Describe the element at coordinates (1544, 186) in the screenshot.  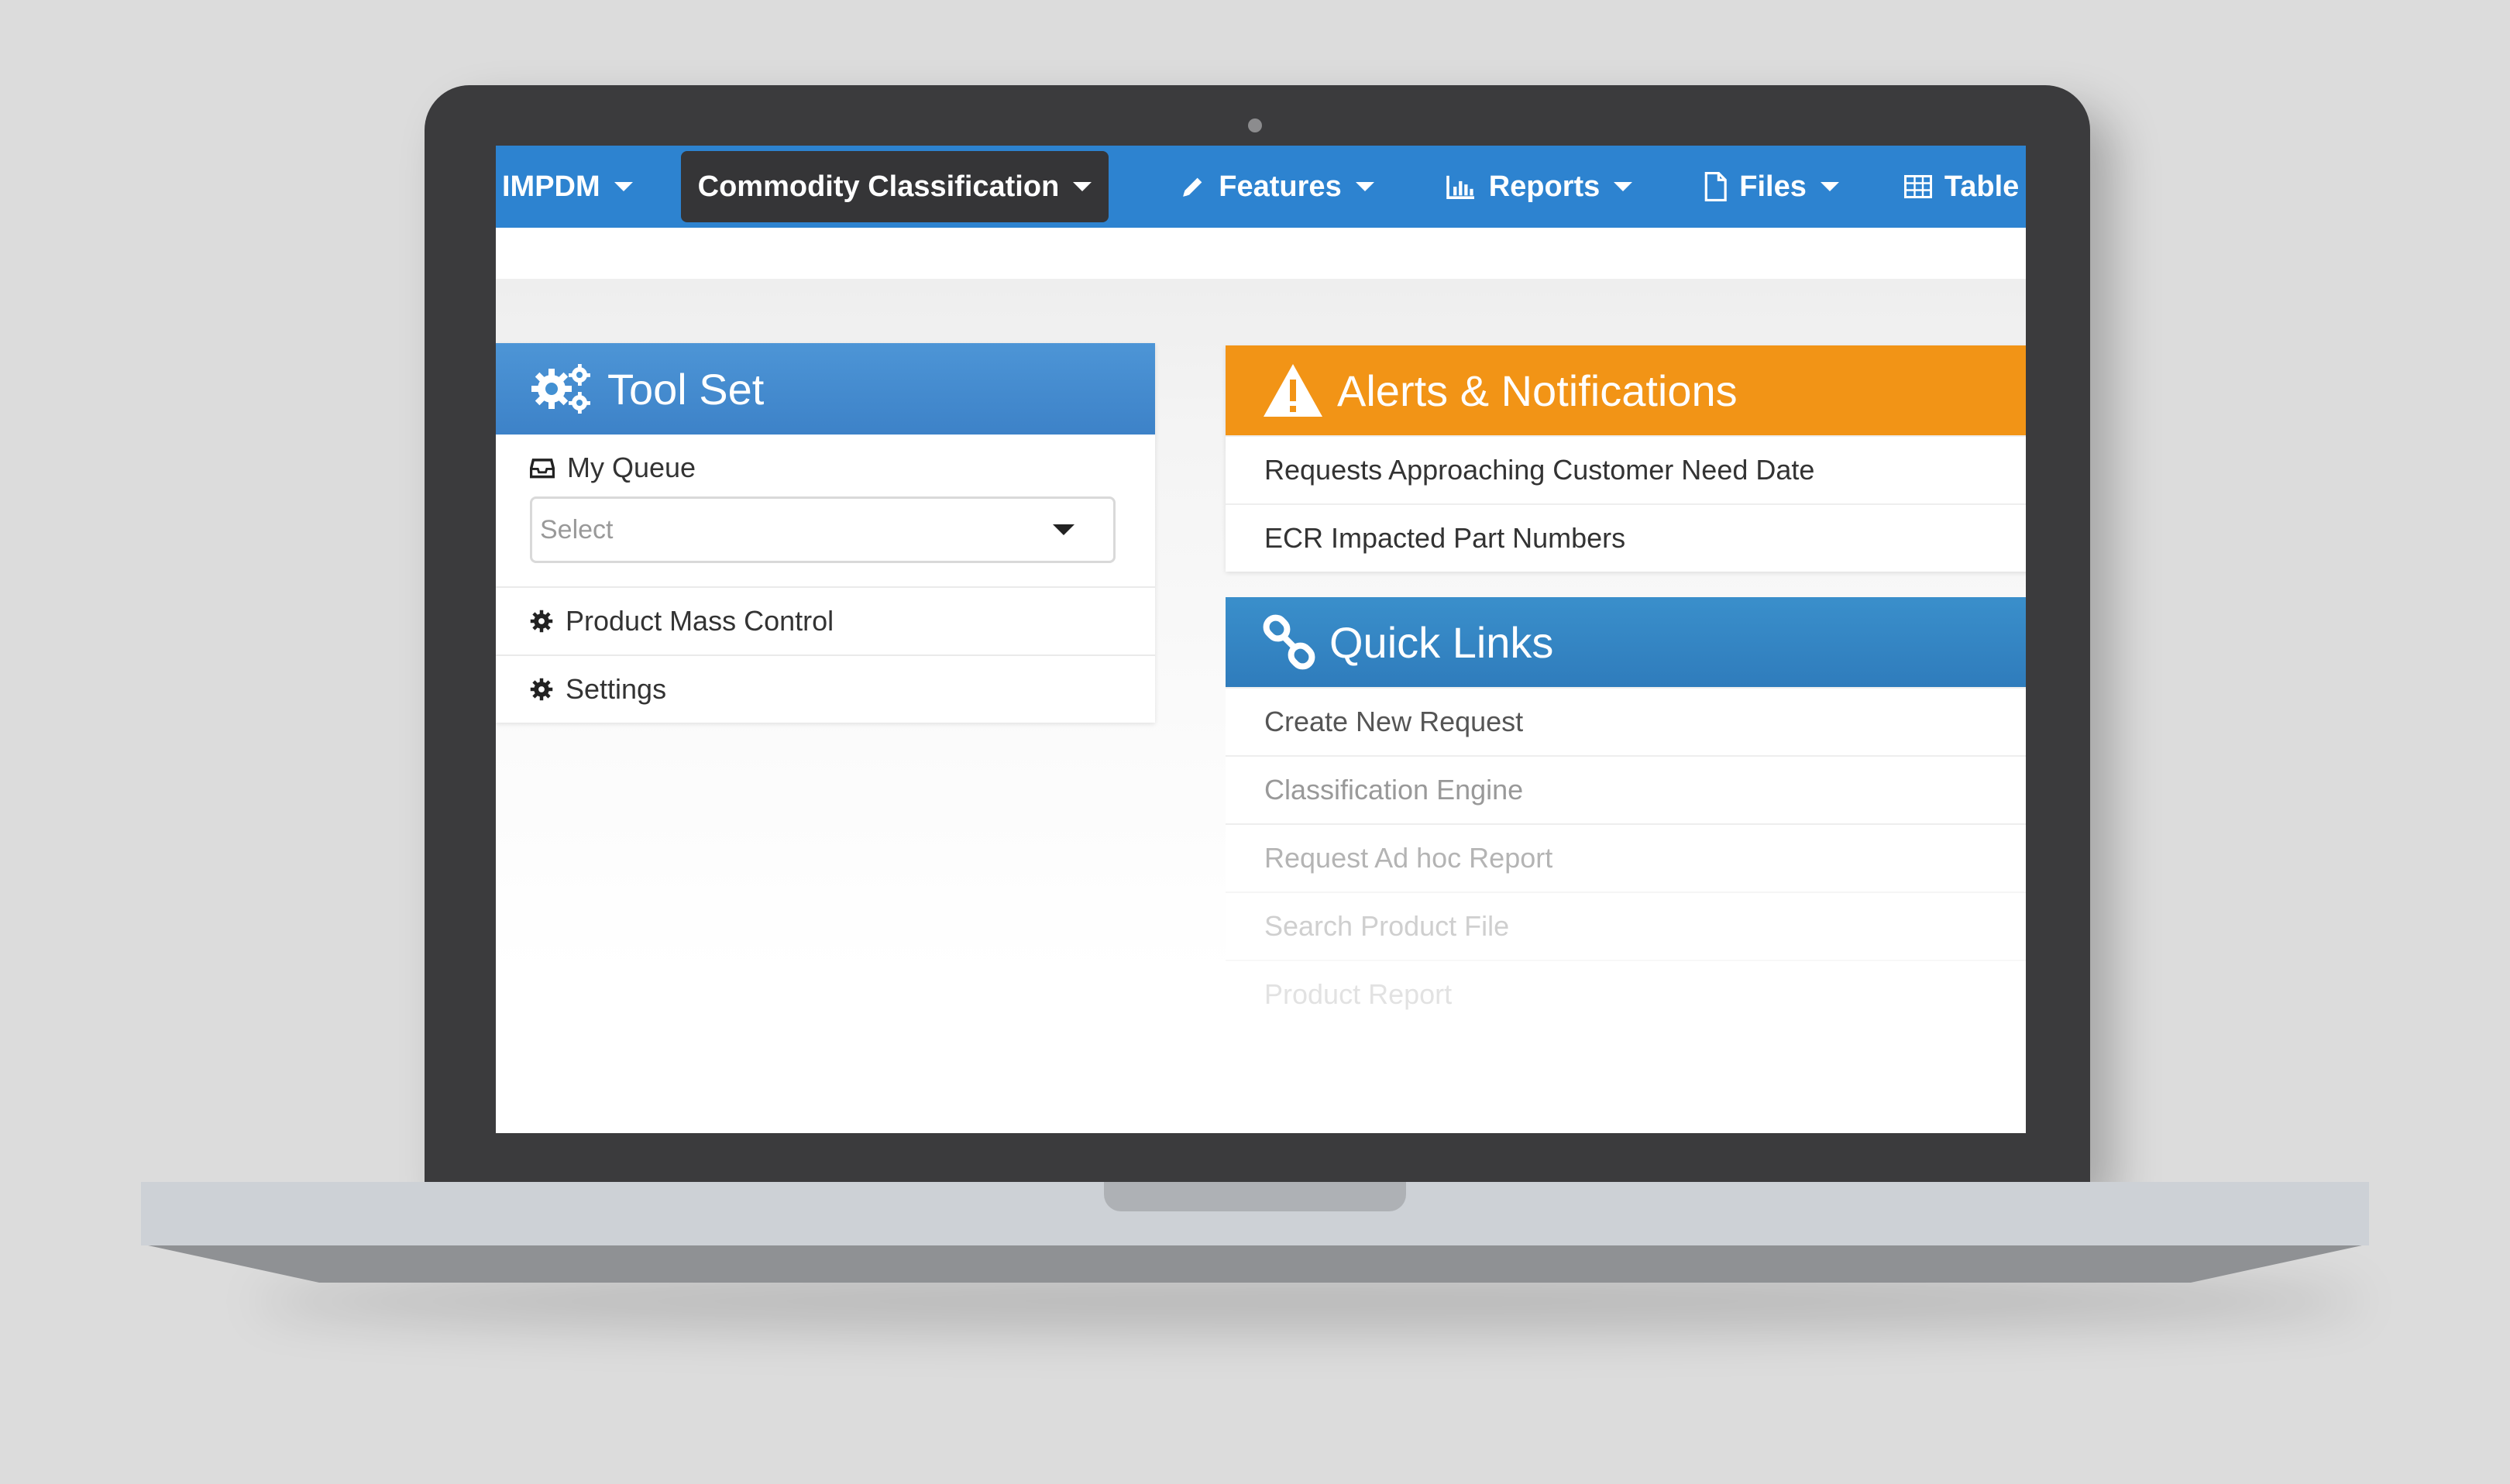
I see `nav-reports-label: Reports` at that location.